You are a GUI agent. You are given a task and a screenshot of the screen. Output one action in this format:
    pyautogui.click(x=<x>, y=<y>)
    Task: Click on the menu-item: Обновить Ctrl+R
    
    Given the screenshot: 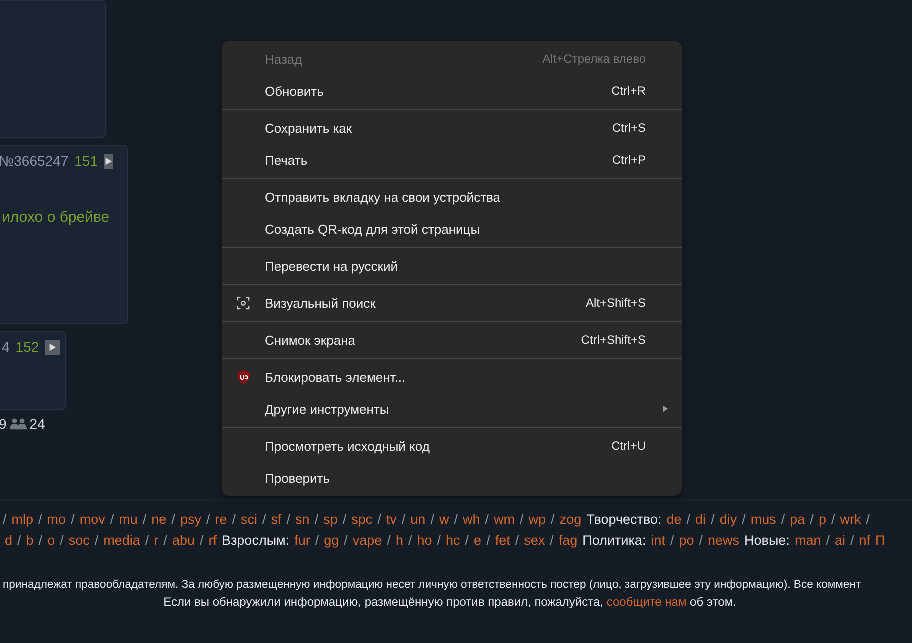 What is the action you would take?
    pyautogui.click(x=452, y=91)
    